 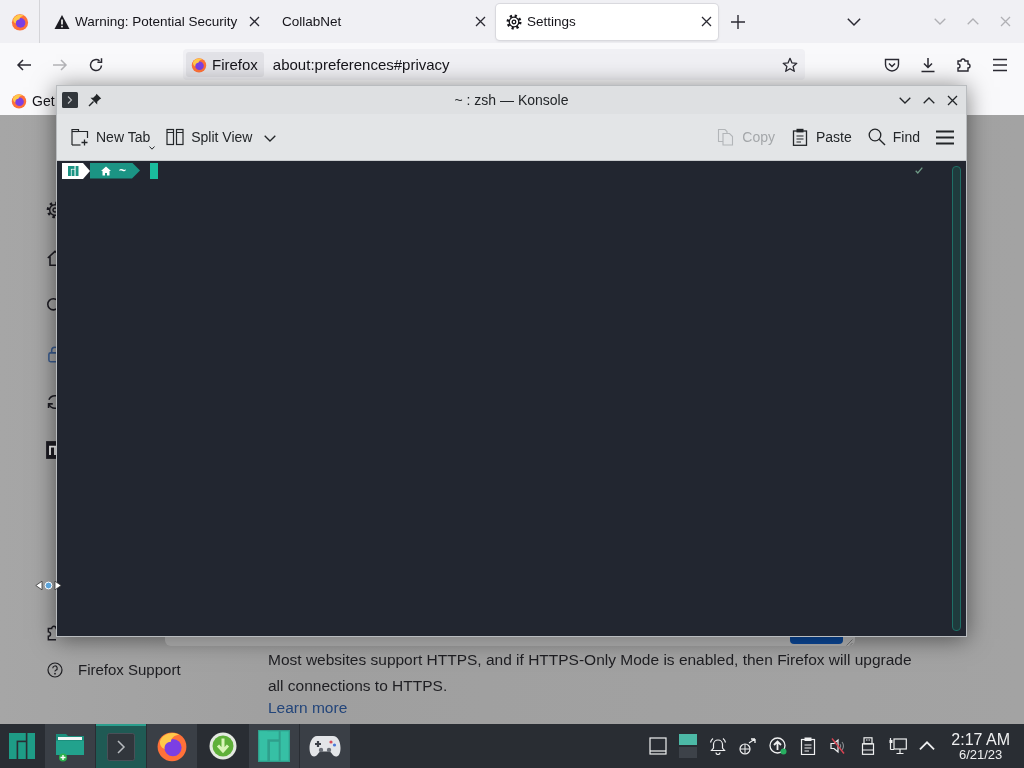 What do you see at coordinates (964, 64) in the screenshot?
I see `puzzle-icon` at bounding box center [964, 64].